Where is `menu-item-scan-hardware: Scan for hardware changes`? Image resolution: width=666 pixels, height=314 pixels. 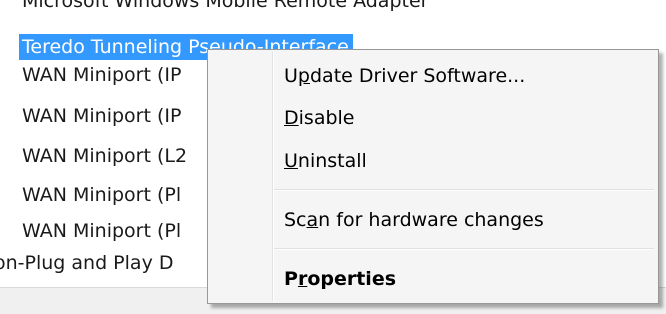 menu-item-scan-hardware: Scan for hardware changes is located at coordinates (414, 220).